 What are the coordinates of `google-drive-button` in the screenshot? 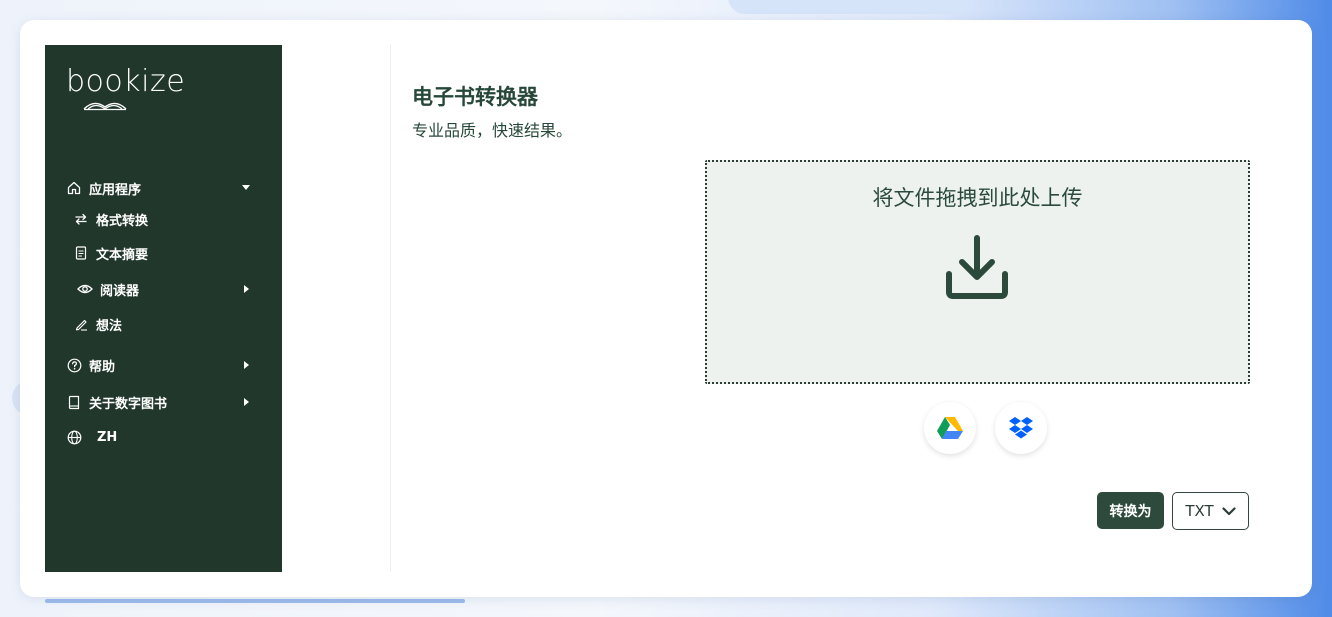 It's located at (950, 428).